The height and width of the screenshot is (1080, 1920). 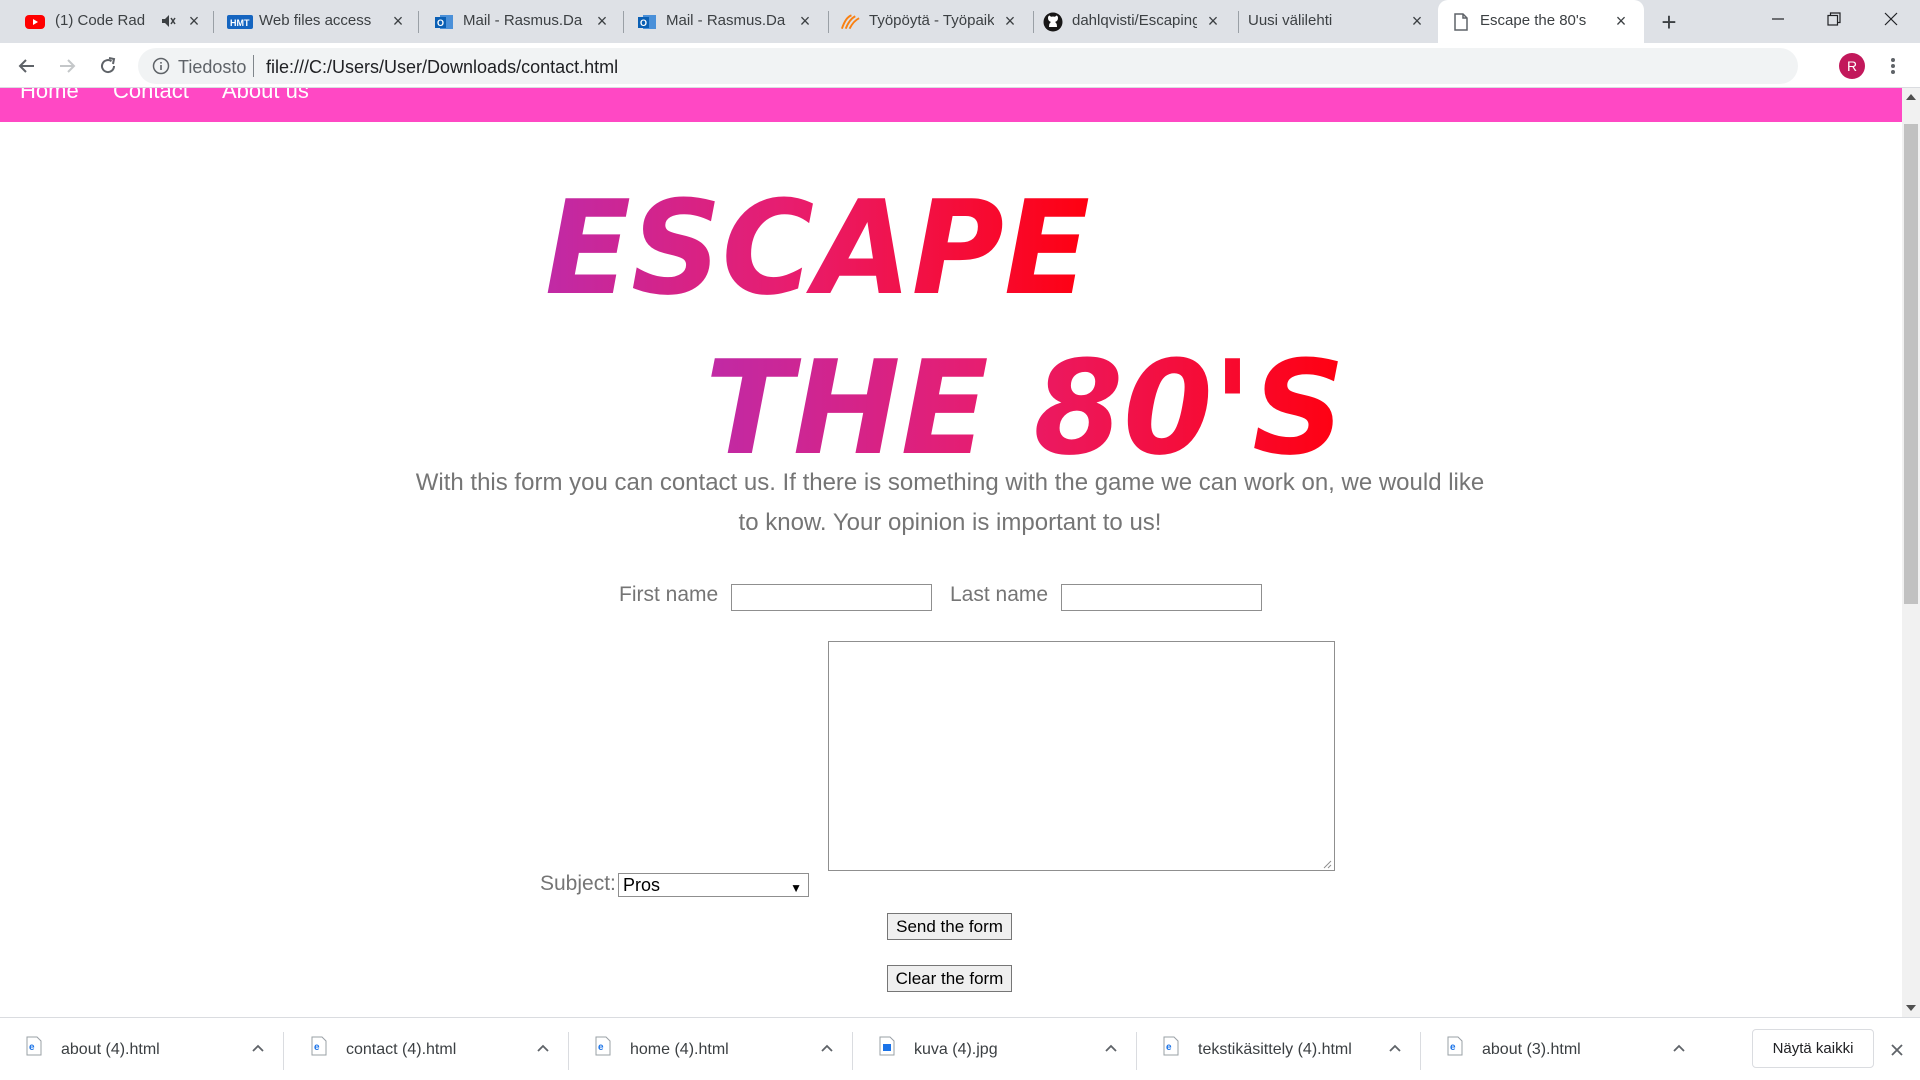 I want to click on svg-text: HMT, so click(x=240, y=23).